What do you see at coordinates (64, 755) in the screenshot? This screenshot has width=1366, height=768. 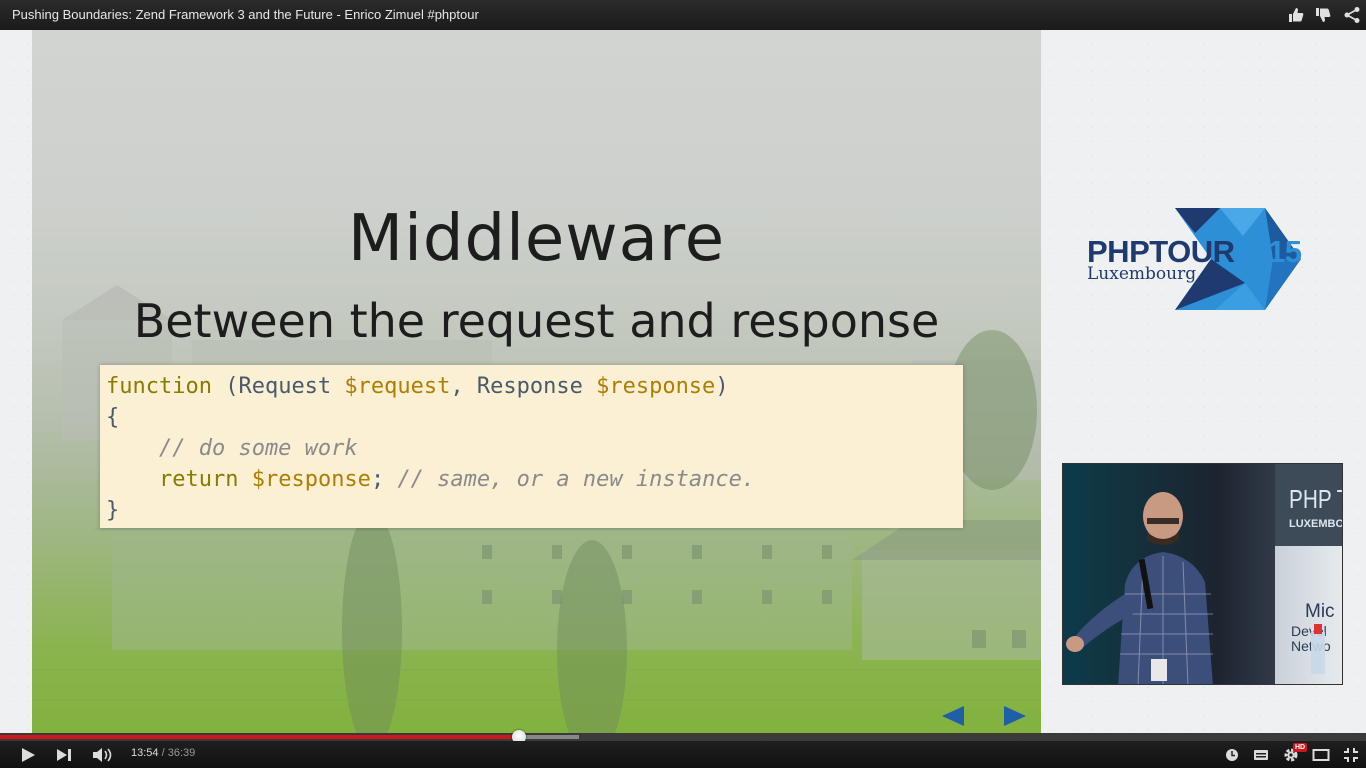 I see `next-icon` at bounding box center [64, 755].